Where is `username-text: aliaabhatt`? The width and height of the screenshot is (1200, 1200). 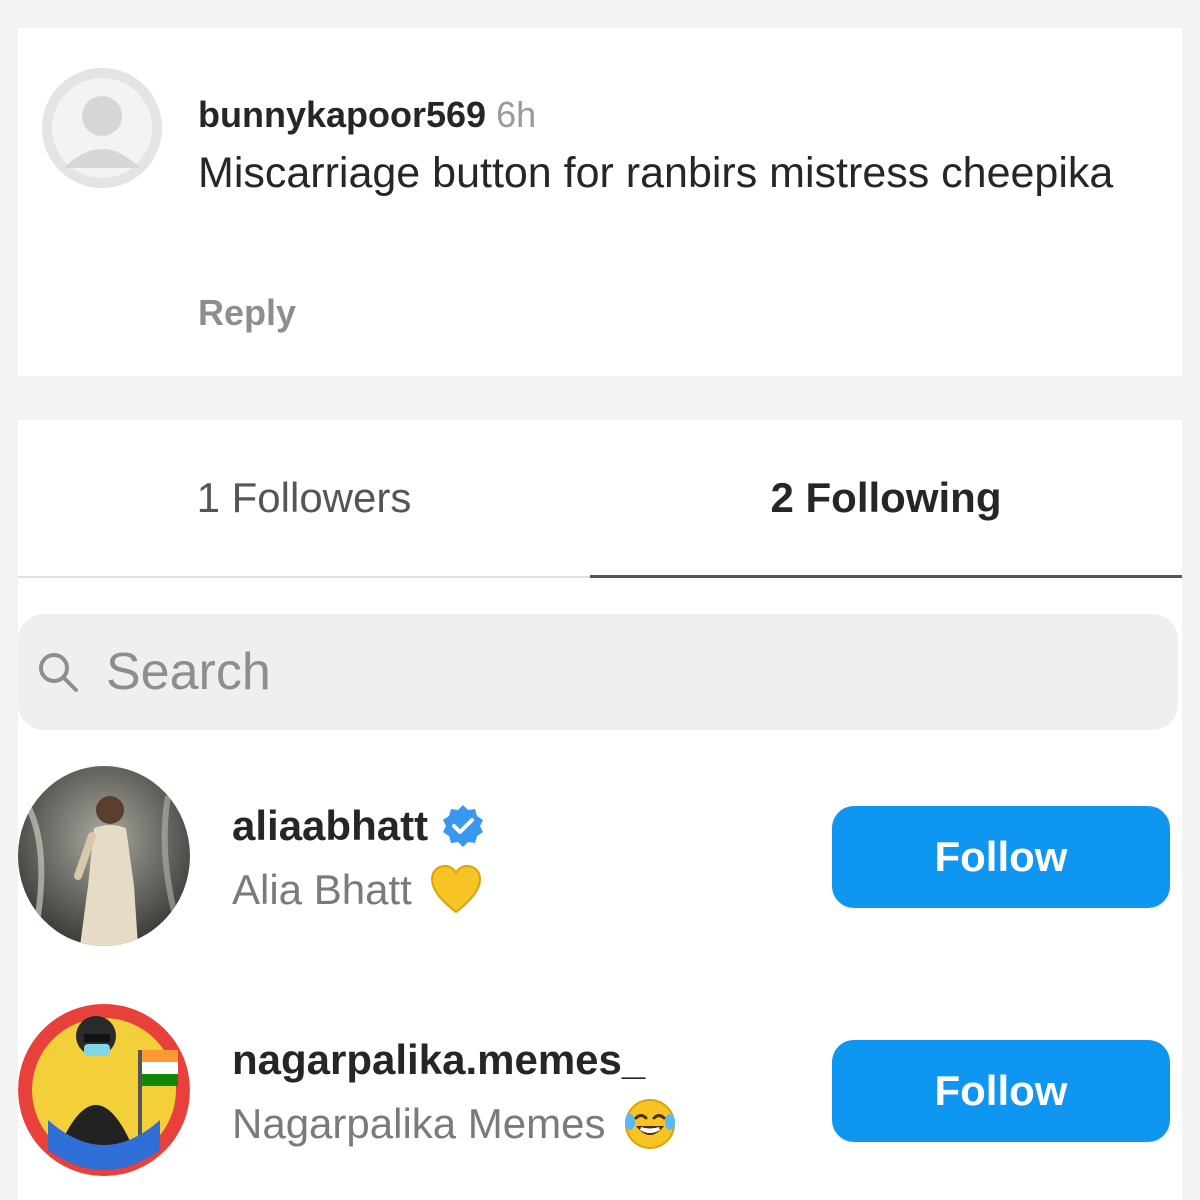 username-text: aliaabhatt is located at coordinates (330, 826).